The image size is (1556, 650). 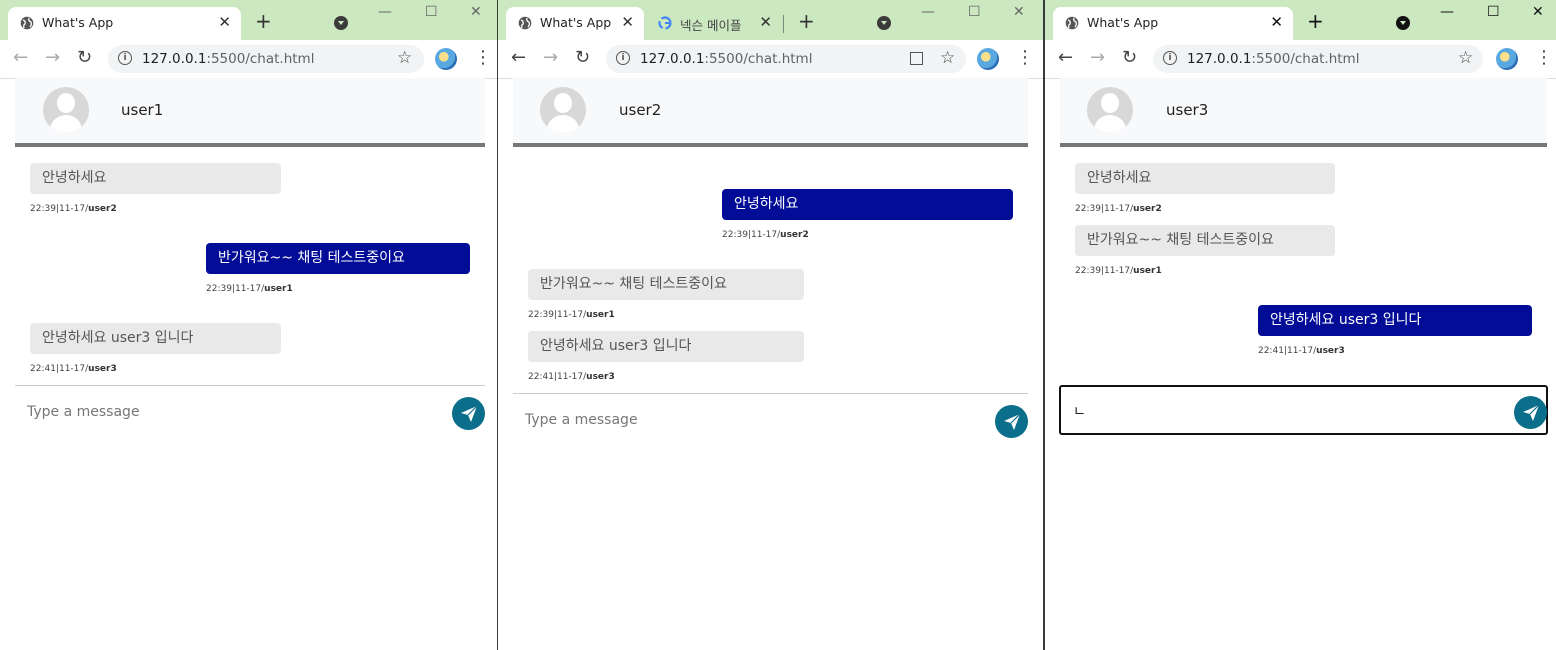 What do you see at coordinates (142, 110) in the screenshot?
I see `chat-username: user1` at bounding box center [142, 110].